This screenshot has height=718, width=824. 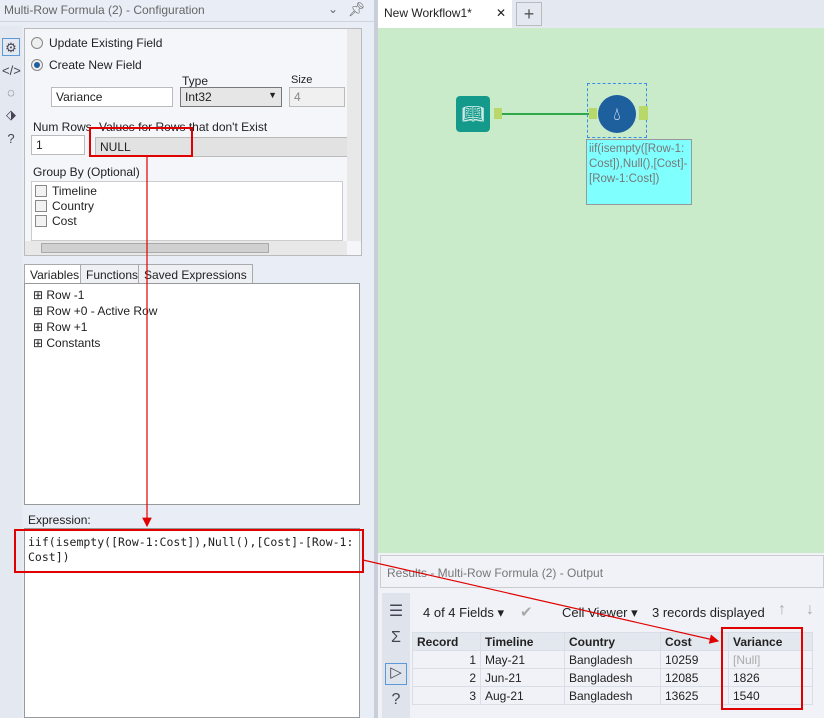 I want to click on column-header: Country, so click(x=612, y=641).